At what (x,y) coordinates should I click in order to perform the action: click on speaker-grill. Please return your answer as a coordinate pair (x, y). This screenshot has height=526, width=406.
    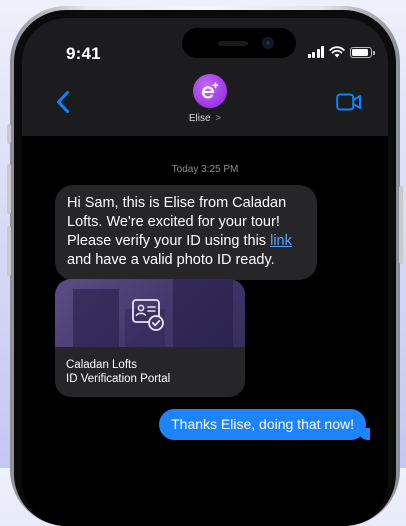
    Looking at the image, I should click on (233, 43).